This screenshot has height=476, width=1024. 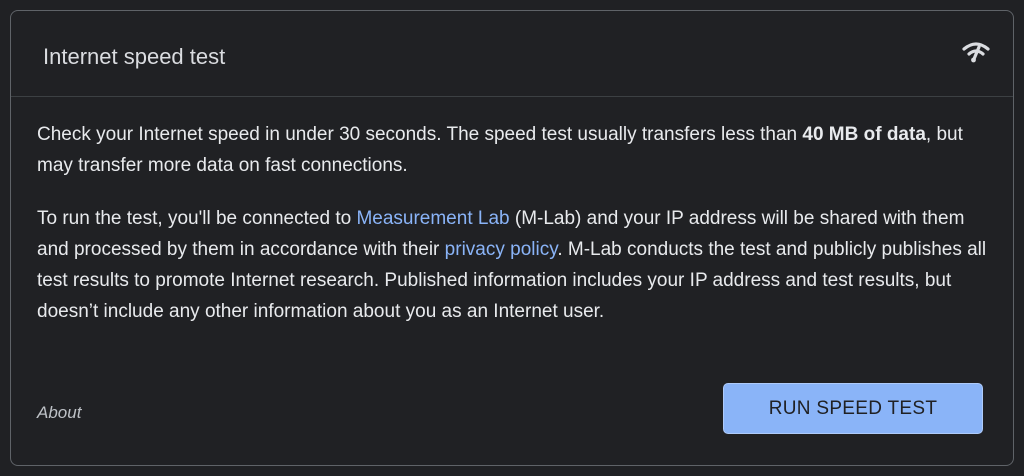 I want to click on wifi-speed-icon, so click(x=976, y=52).